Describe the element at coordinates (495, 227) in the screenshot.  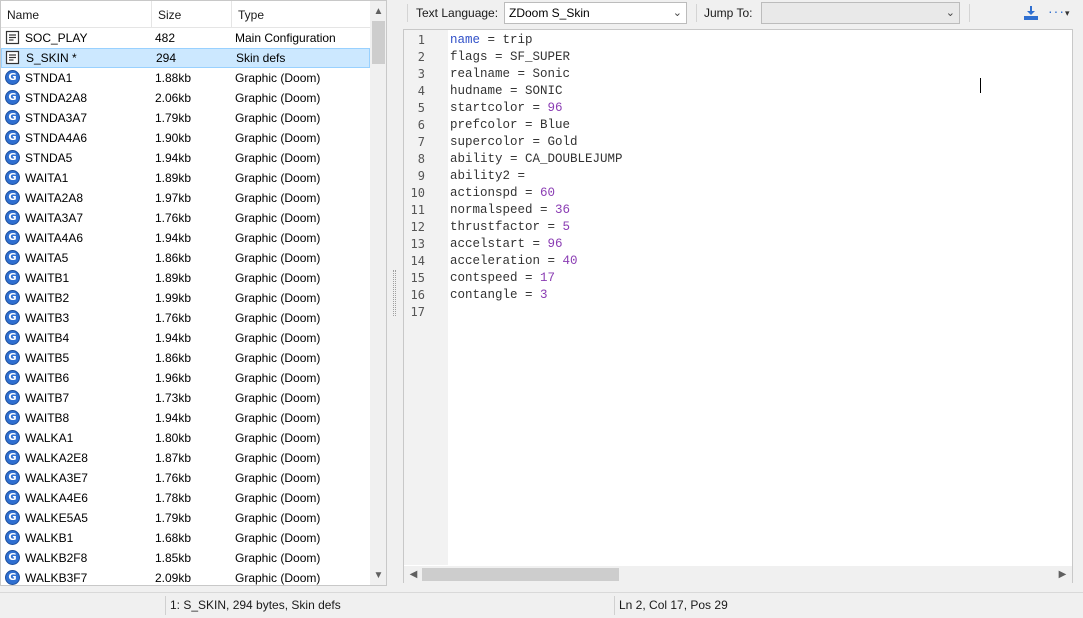
I see `code-key: thrustfactor` at that location.